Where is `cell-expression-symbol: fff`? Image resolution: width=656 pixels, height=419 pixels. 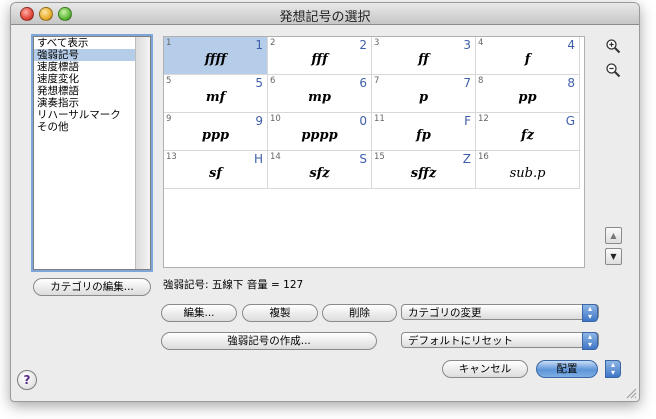 cell-expression-symbol: fff is located at coordinates (319, 59).